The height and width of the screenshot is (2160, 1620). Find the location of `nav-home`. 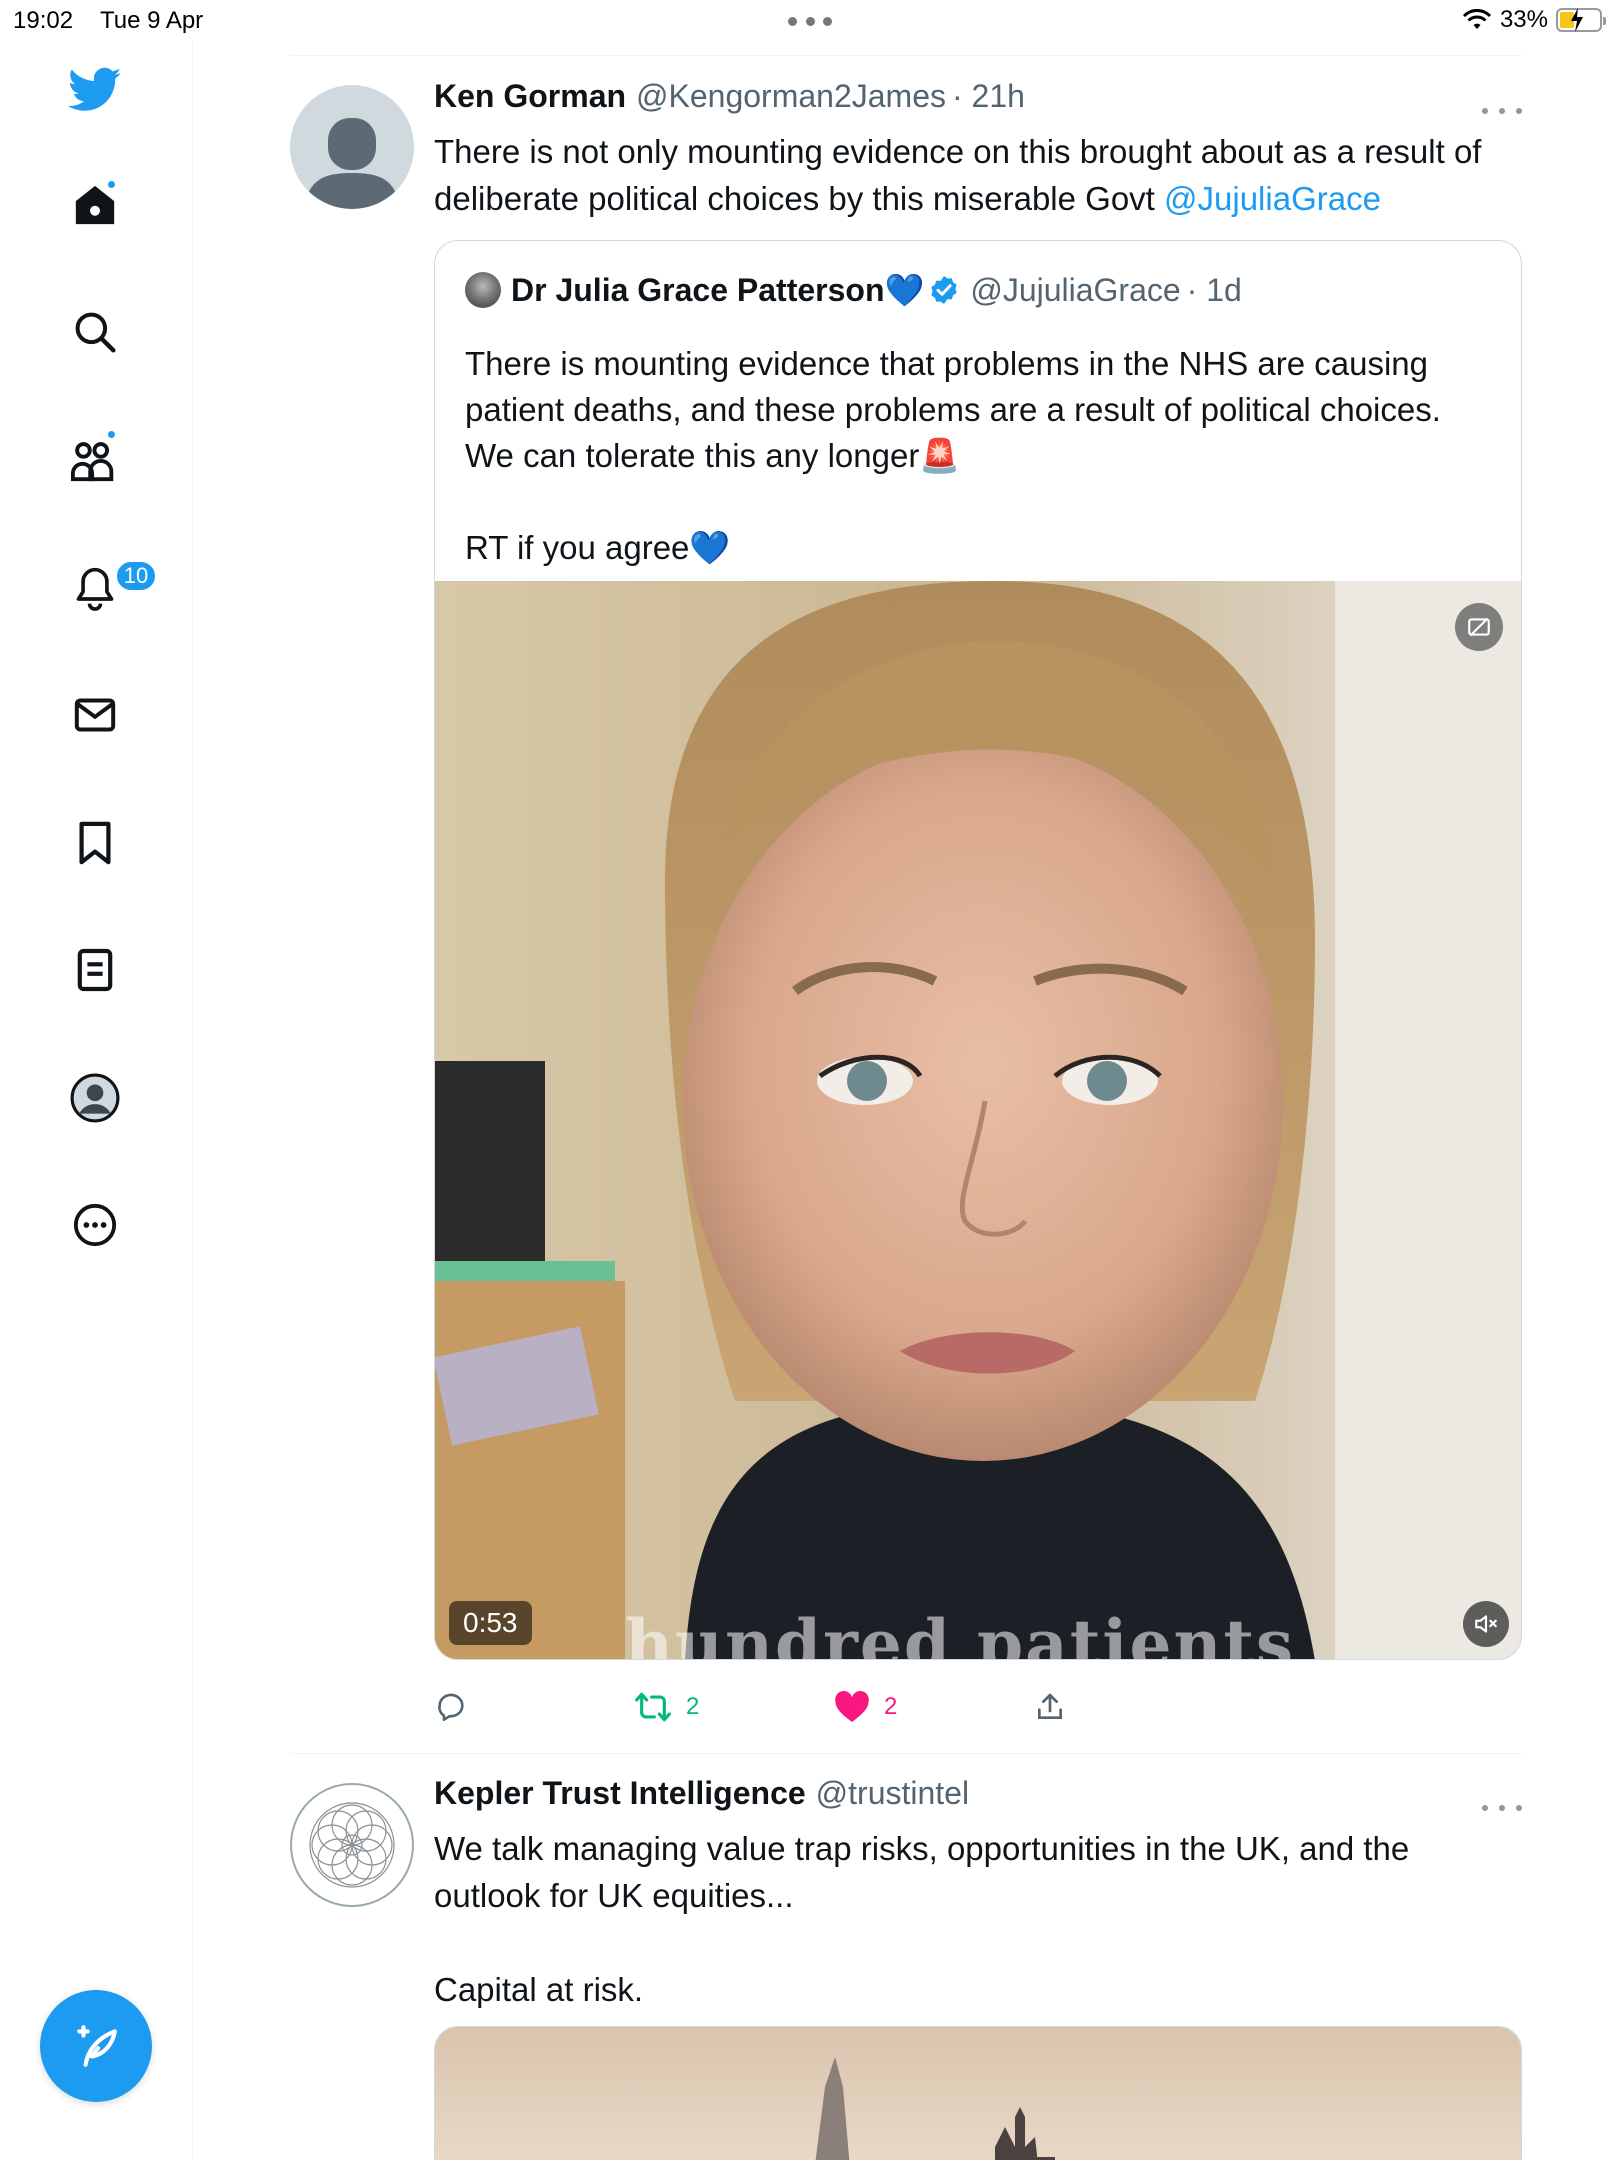

nav-home is located at coordinates (95, 205).